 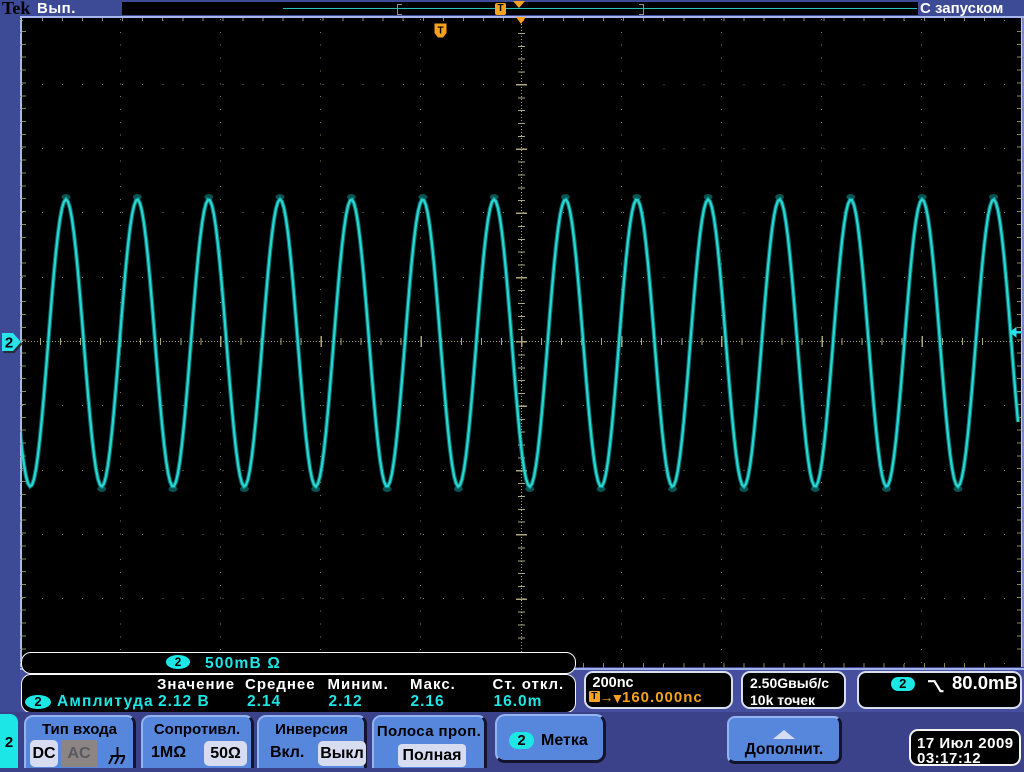 What do you see at coordinates (440, 31) in the screenshot?
I see `svg-text: T` at bounding box center [440, 31].